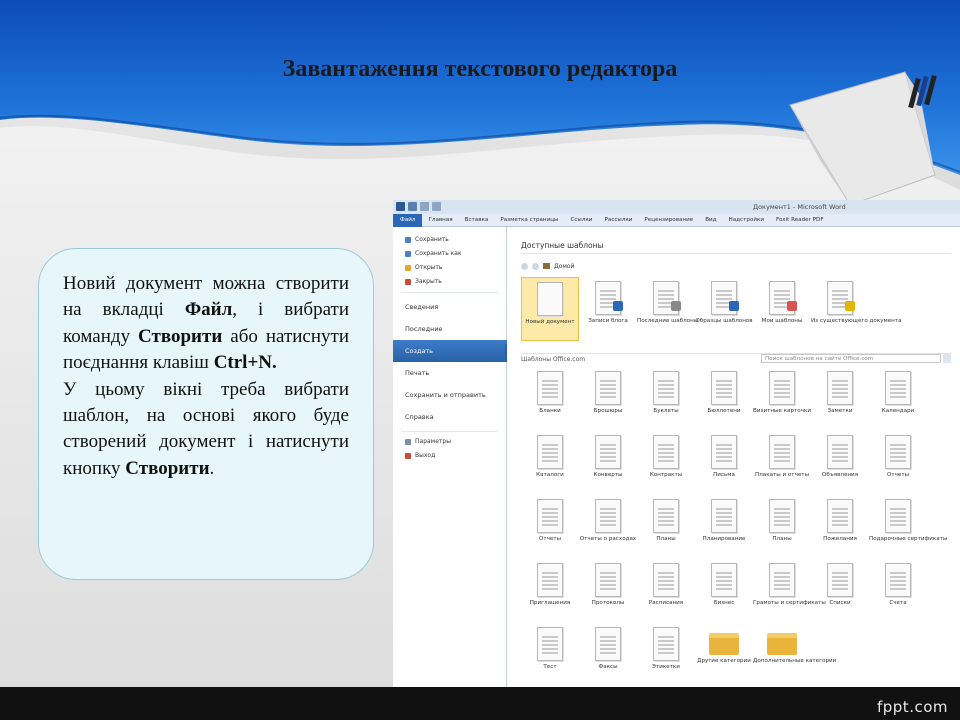 The width and height of the screenshot is (960, 720). What do you see at coordinates (564, 266) in the screenshot?
I see `home-link: Домой` at bounding box center [564, 266].